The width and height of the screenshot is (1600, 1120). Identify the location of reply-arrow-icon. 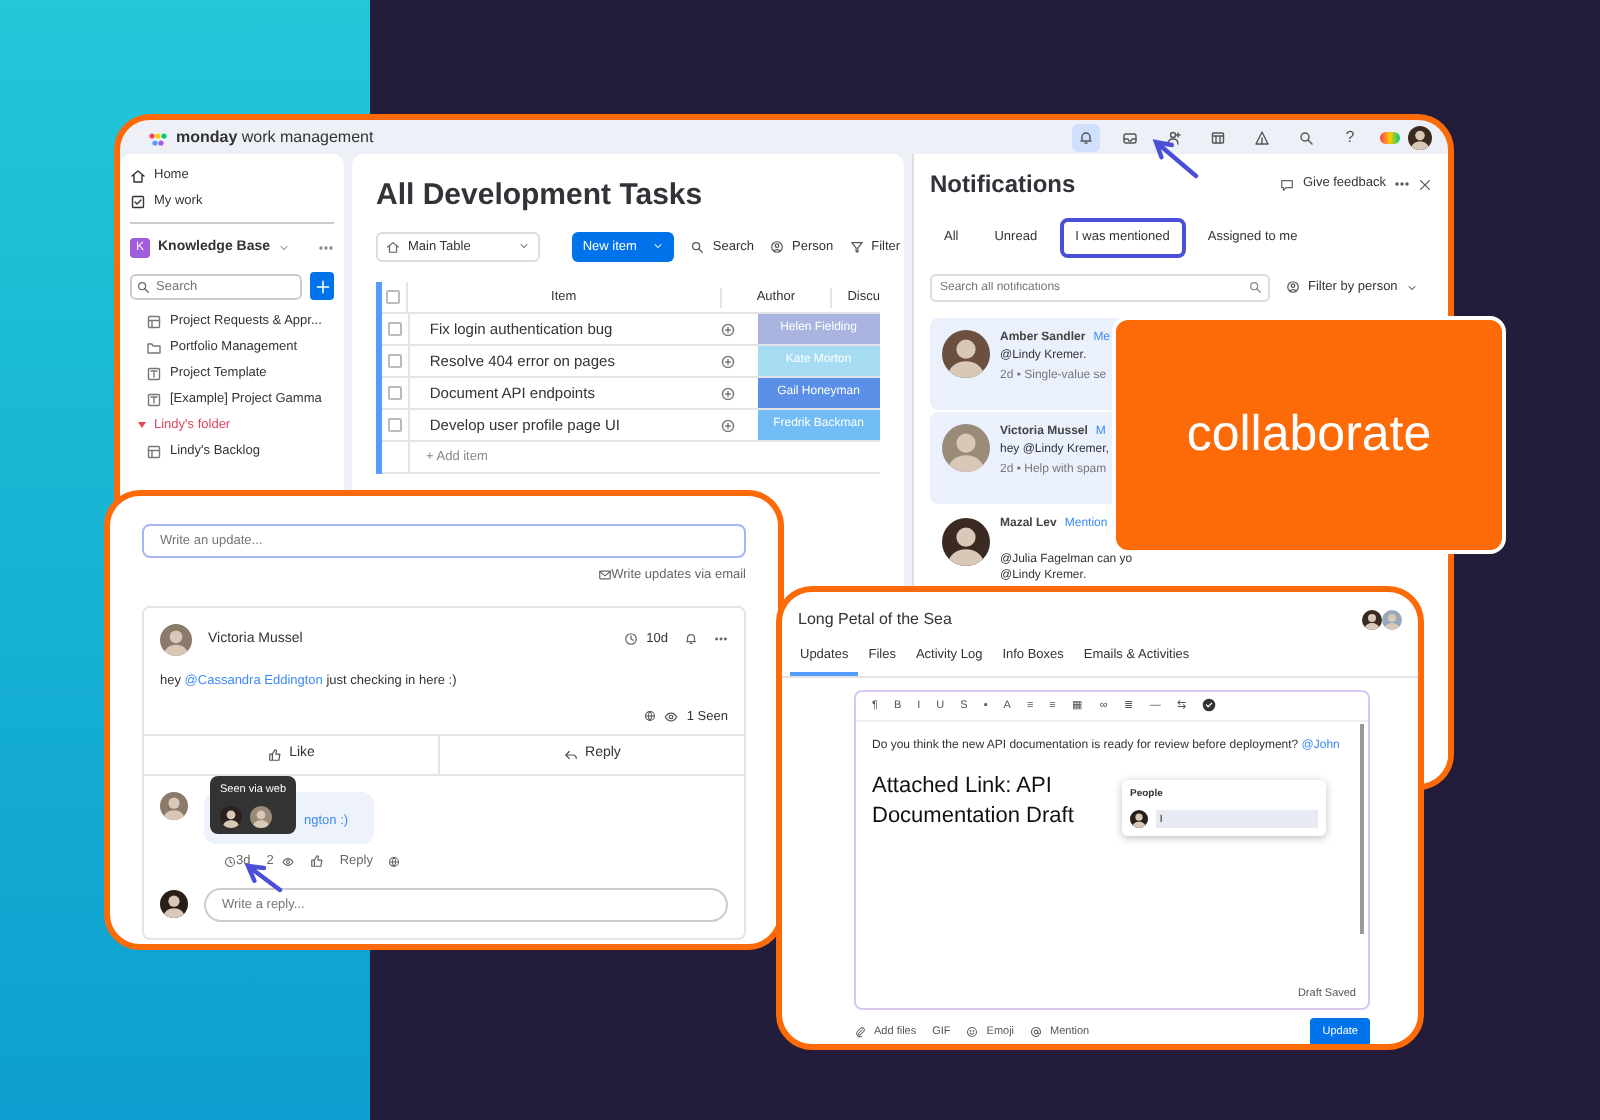
(570, 755).